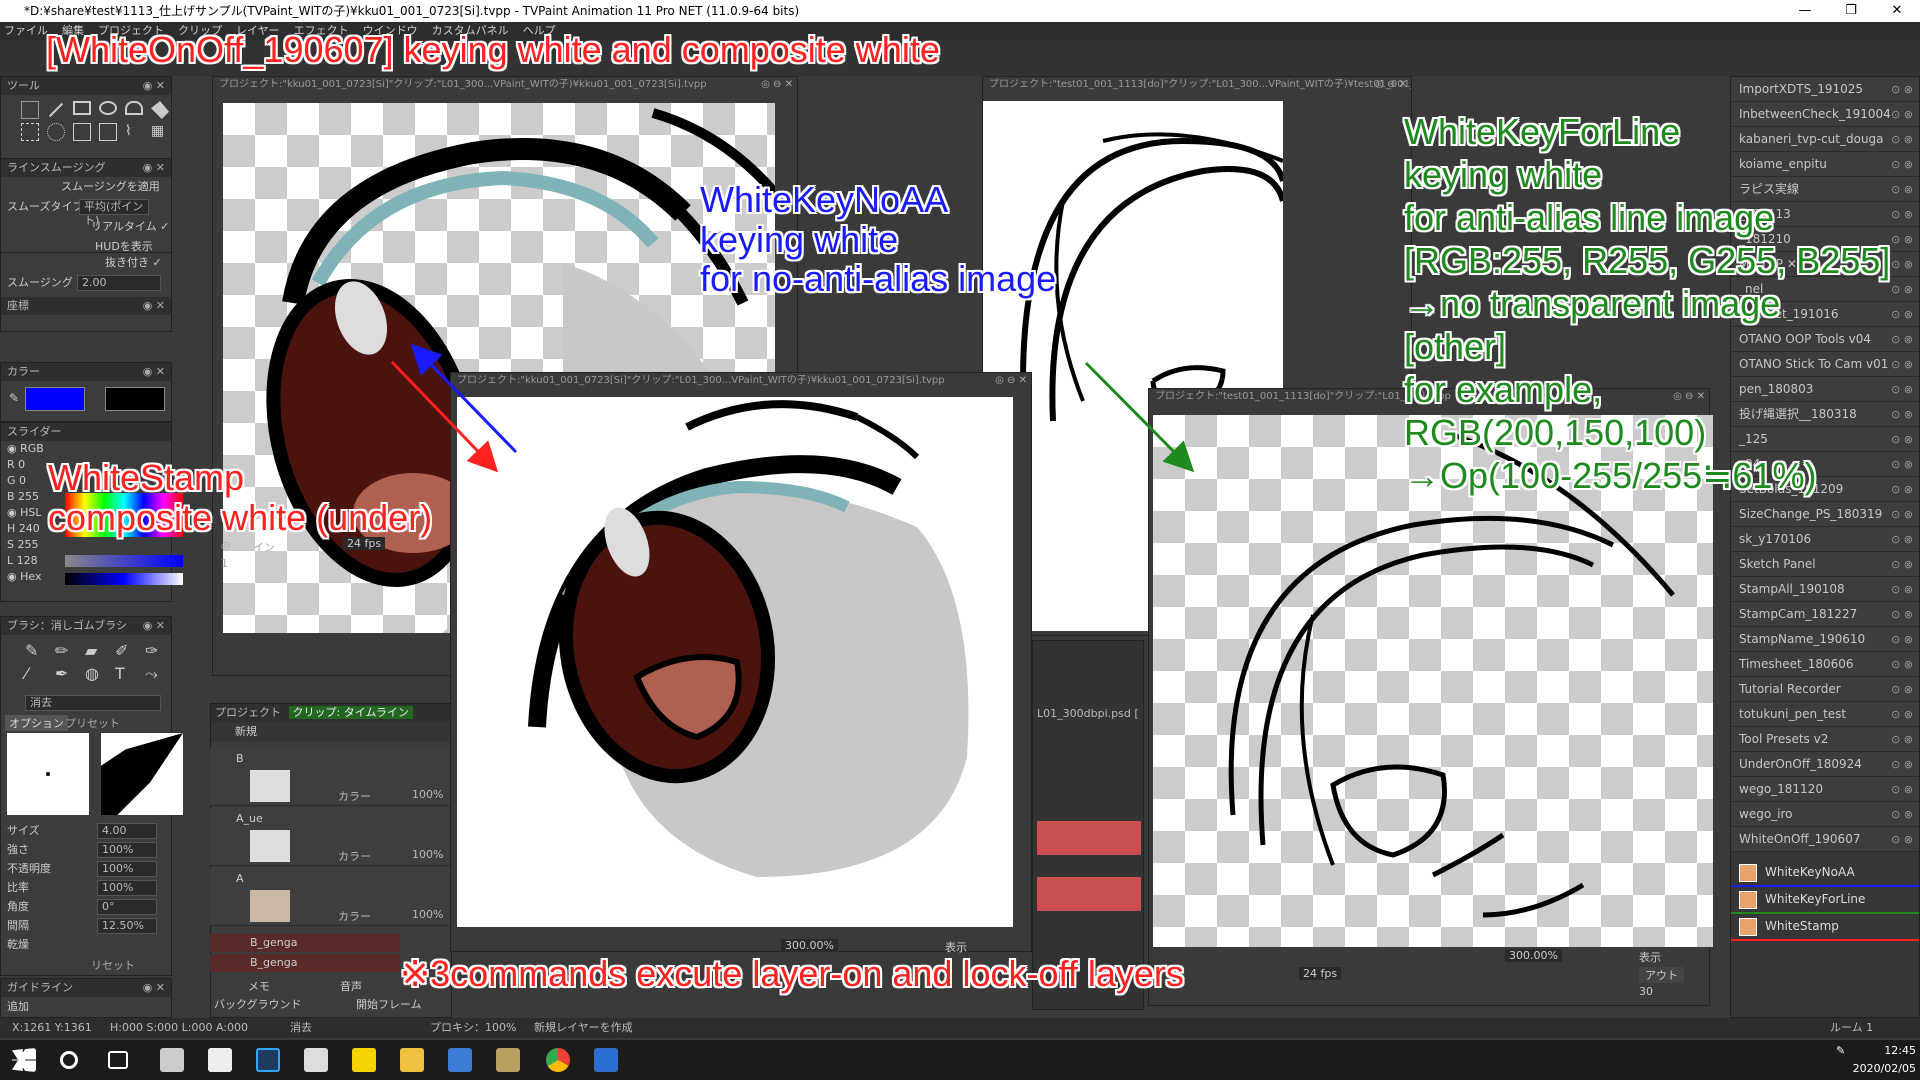 The height and width of the screenshot is (1080, 1920). Describe the element at coordinates (69, 1060) in the screenshot. I see `search-icon` at that location.